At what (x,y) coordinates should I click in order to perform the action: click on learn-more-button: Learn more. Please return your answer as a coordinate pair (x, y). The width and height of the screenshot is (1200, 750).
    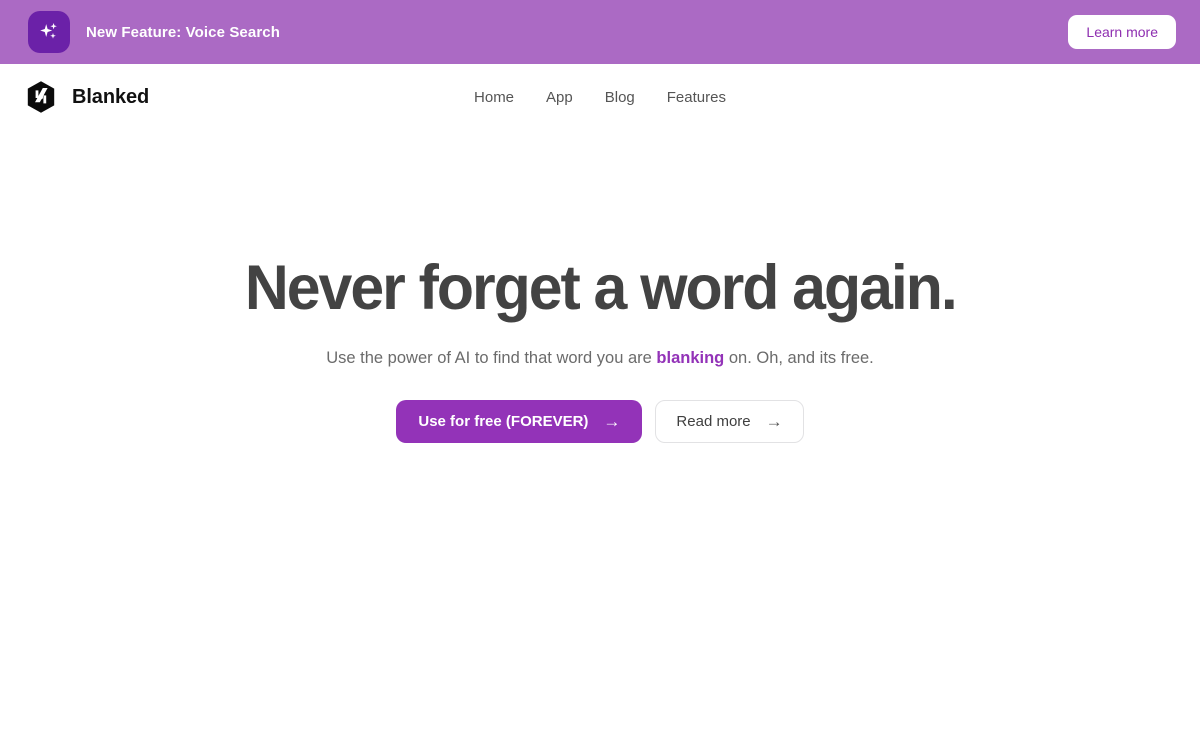
    Looking at the image, I should click on (1122, 32).